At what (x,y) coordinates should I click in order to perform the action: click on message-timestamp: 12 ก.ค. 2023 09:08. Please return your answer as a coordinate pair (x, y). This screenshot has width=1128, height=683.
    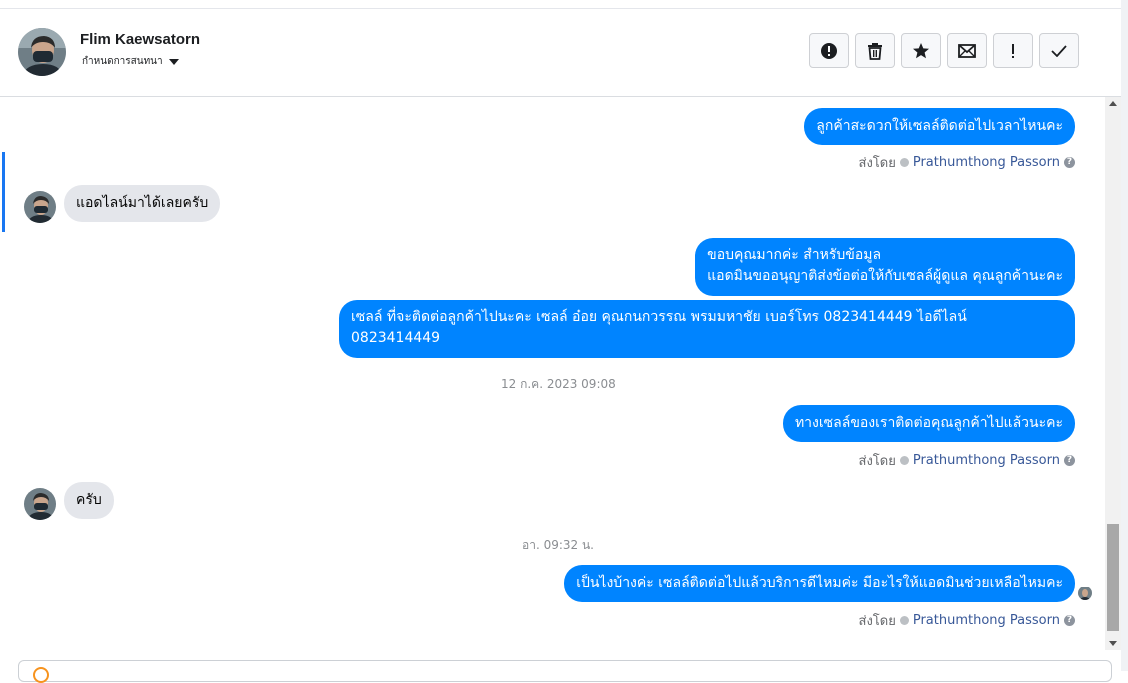
    Looking at the image, I should click on (558, 384).